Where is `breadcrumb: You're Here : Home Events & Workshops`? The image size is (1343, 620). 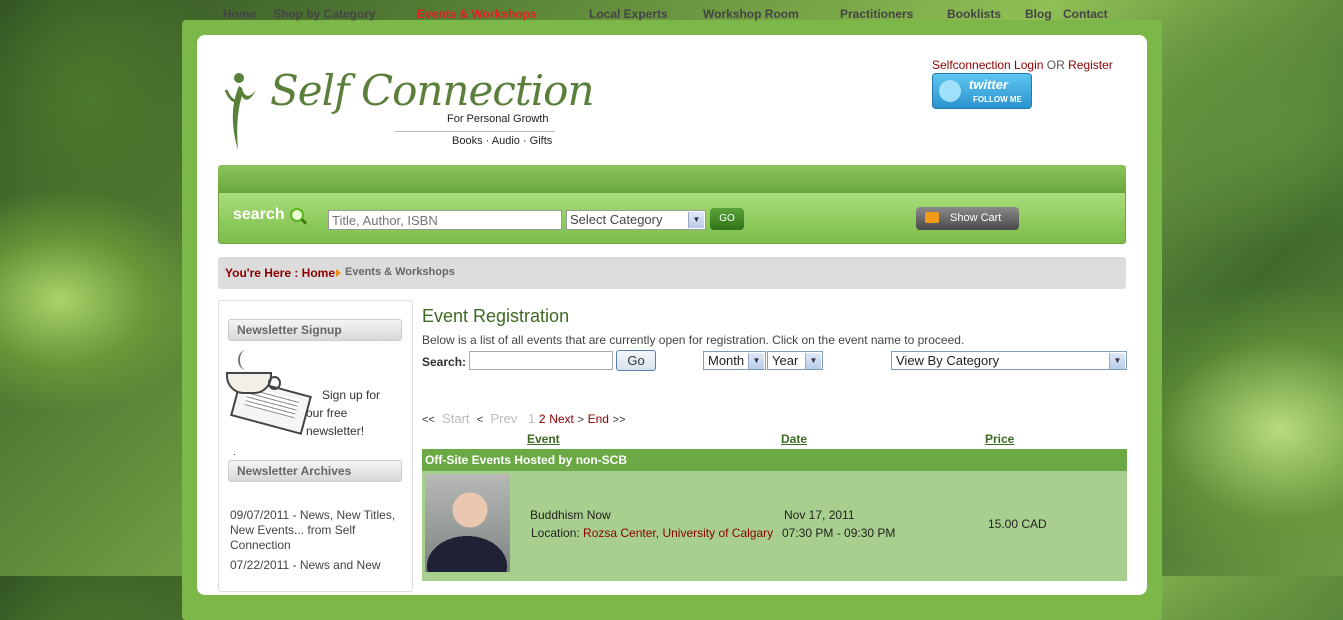 breadcrumb: You're Here : Home Events & Workshops is located at coordinates (672, 273).